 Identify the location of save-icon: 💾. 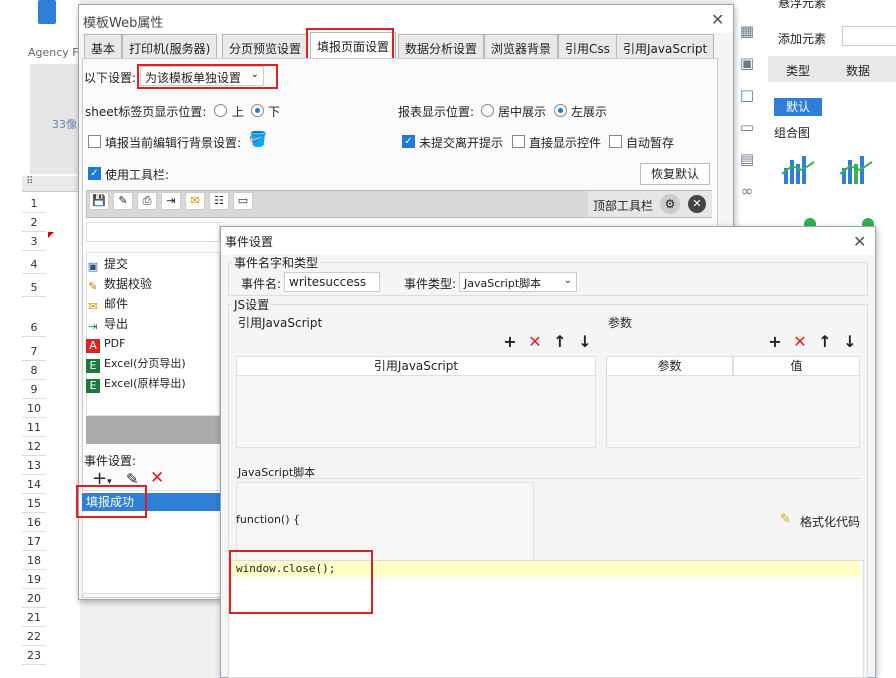
(99, 201).